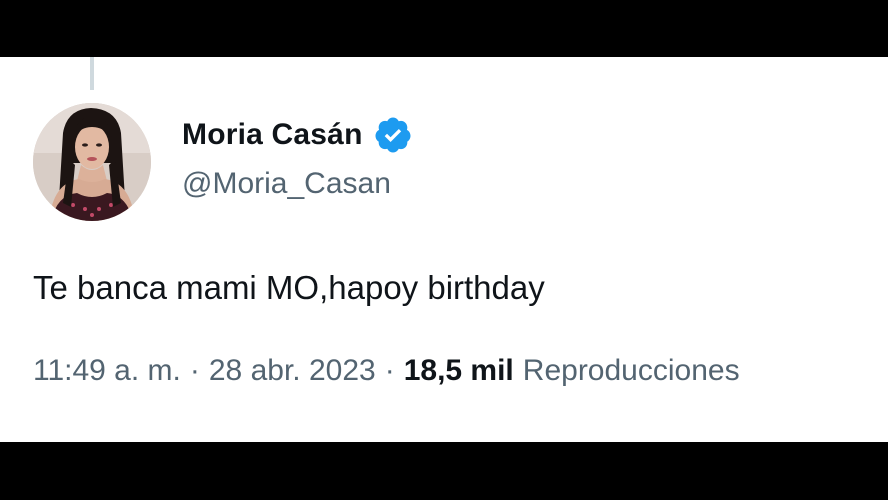 This screenshot has width=888, height=500. I want to click on author-display-name: Moria Casán, so click(272, 135).